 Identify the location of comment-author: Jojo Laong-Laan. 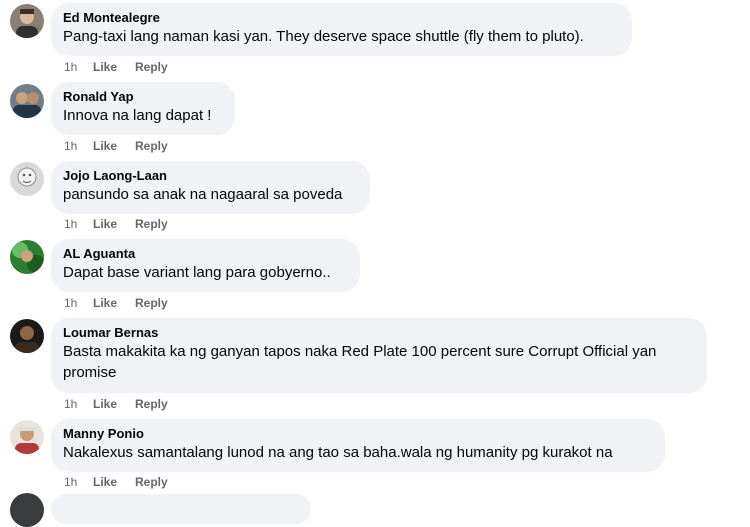
(210, 175).